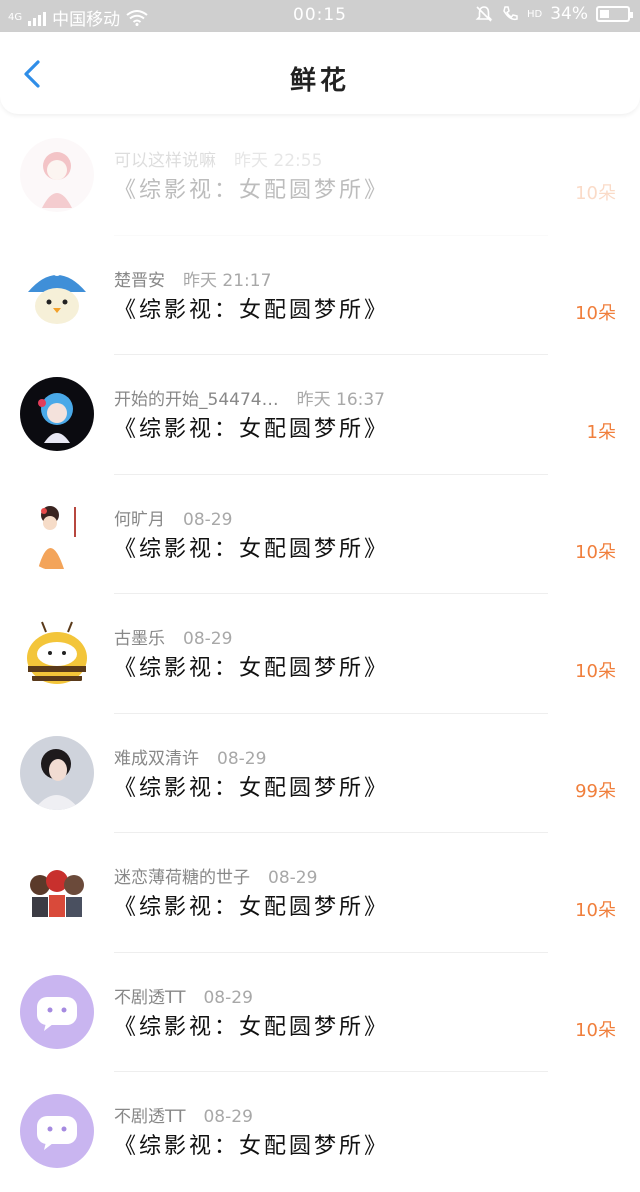  Describe the element at coordinates (595, 791) in the screenshot. I see `flower-count: 99朵` at that location.